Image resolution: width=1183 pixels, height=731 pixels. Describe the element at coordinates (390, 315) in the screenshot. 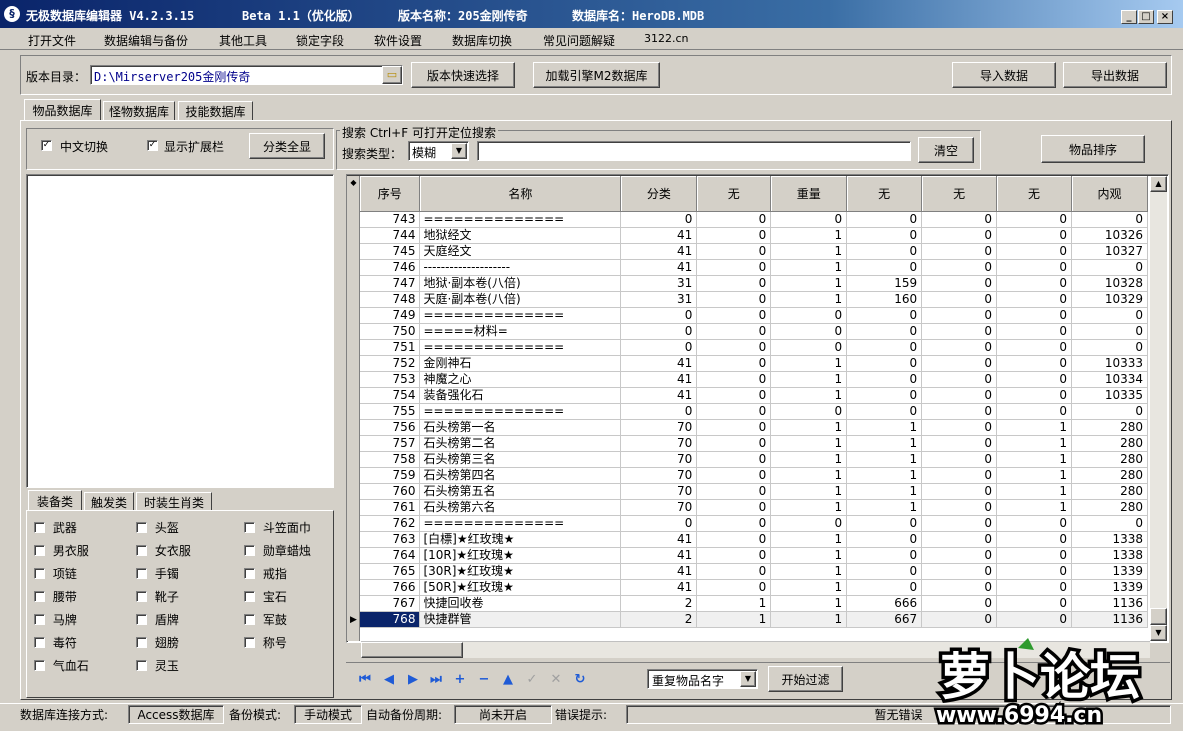

I see `table-cell: 749` at that location.